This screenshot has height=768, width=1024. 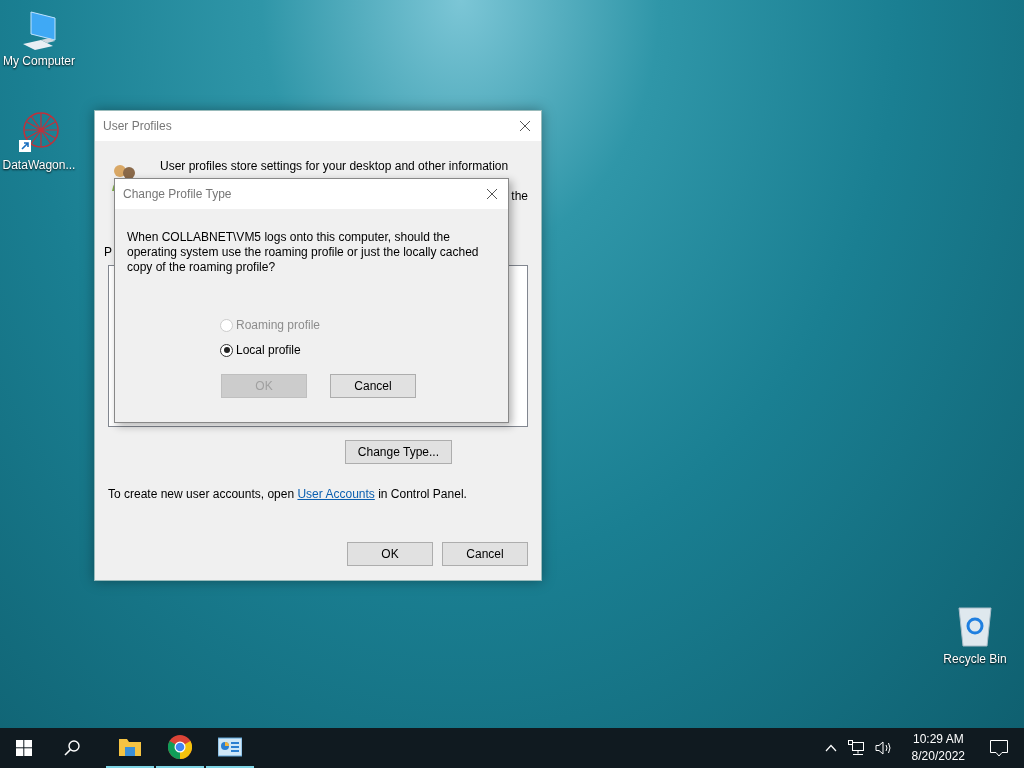 What do you see at coordinates (519, 196) in the screenshot?
I see `description-text: the` at bounding box center [519, 196].